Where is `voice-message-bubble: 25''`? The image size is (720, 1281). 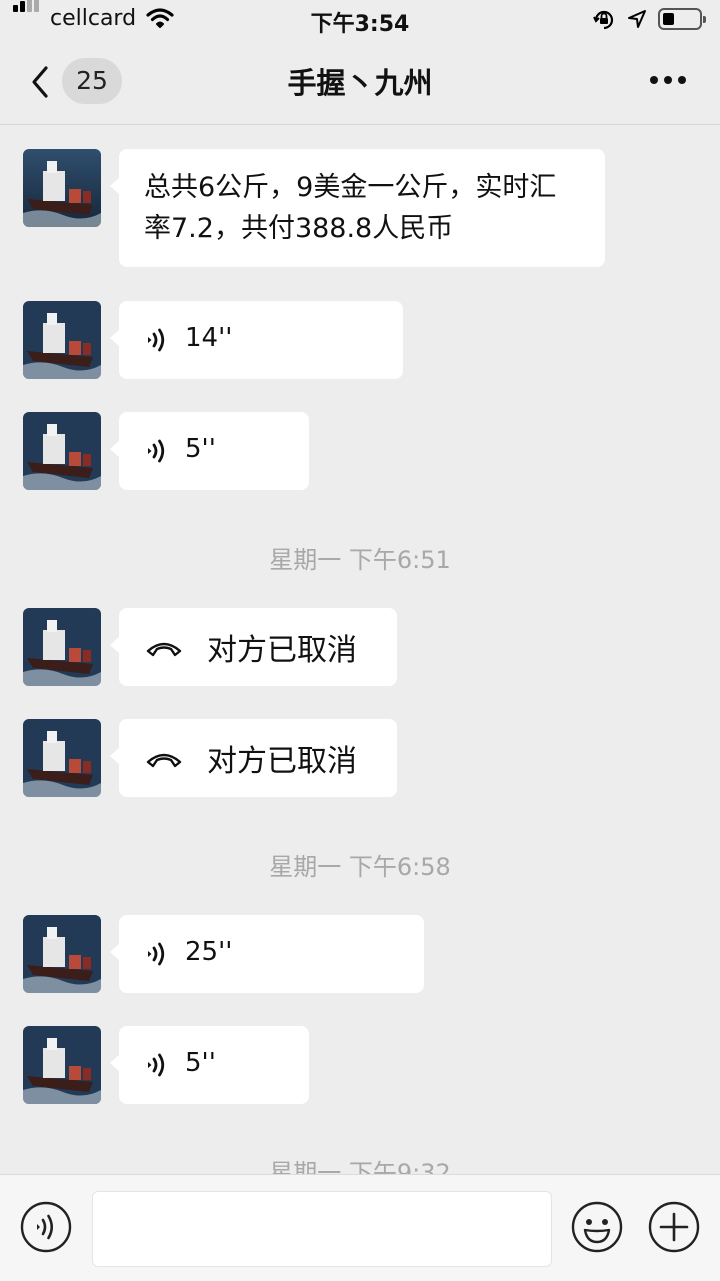 voice-message-bubble: 25'' is located at coordinates (267, 954).